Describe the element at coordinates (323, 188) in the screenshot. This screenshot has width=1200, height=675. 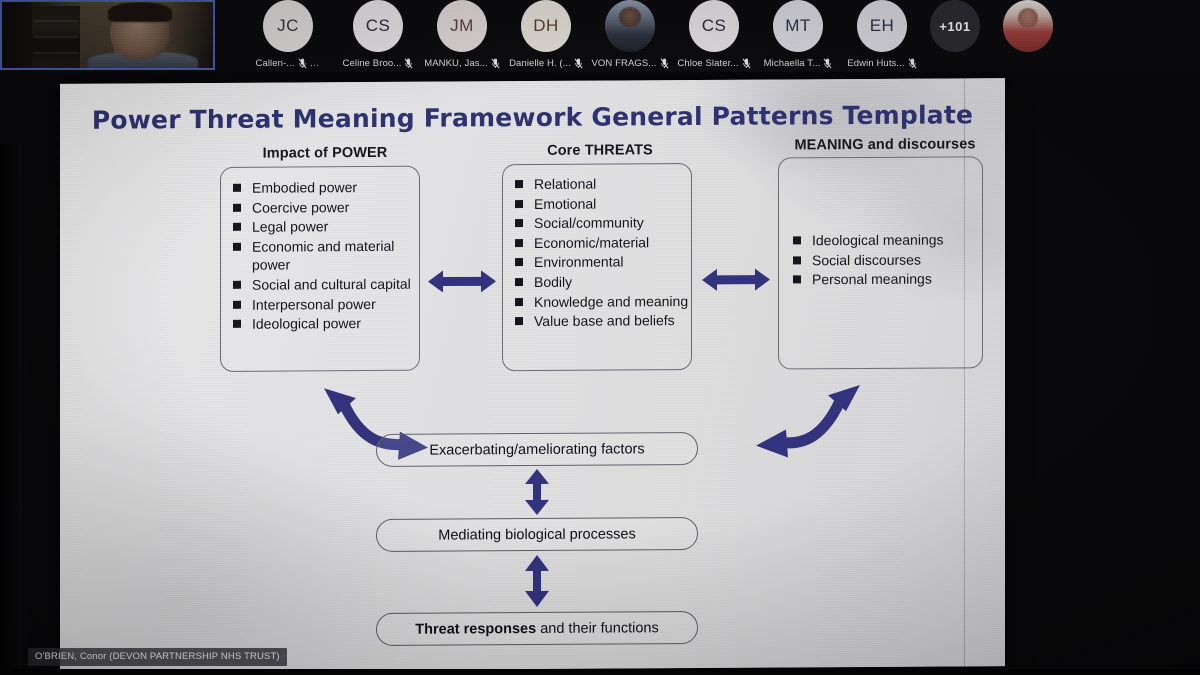
I see `list-item: Embodied power` at that location.